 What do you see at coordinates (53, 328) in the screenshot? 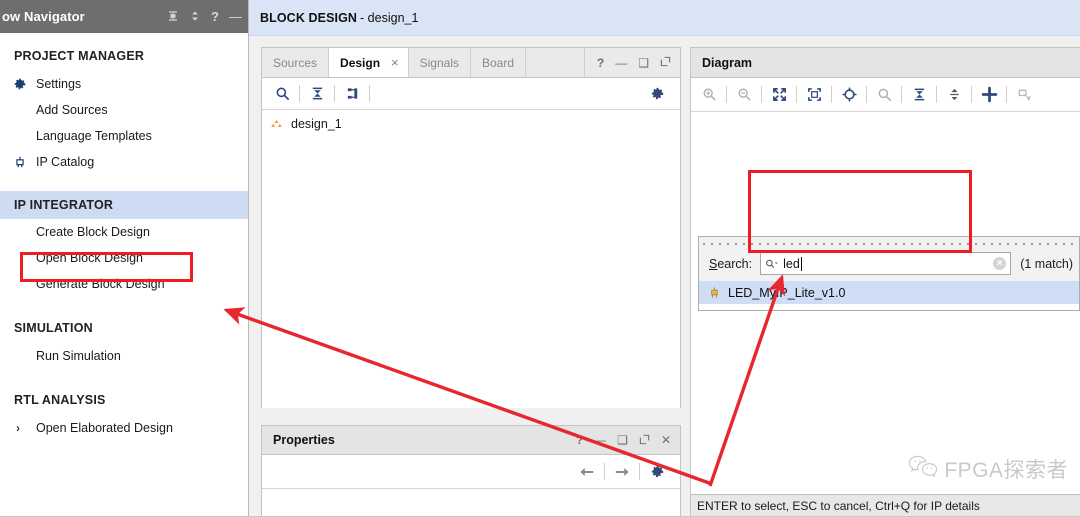
I see `nav-section-simulation: SIMULATION` at bounding box center [53, 328].